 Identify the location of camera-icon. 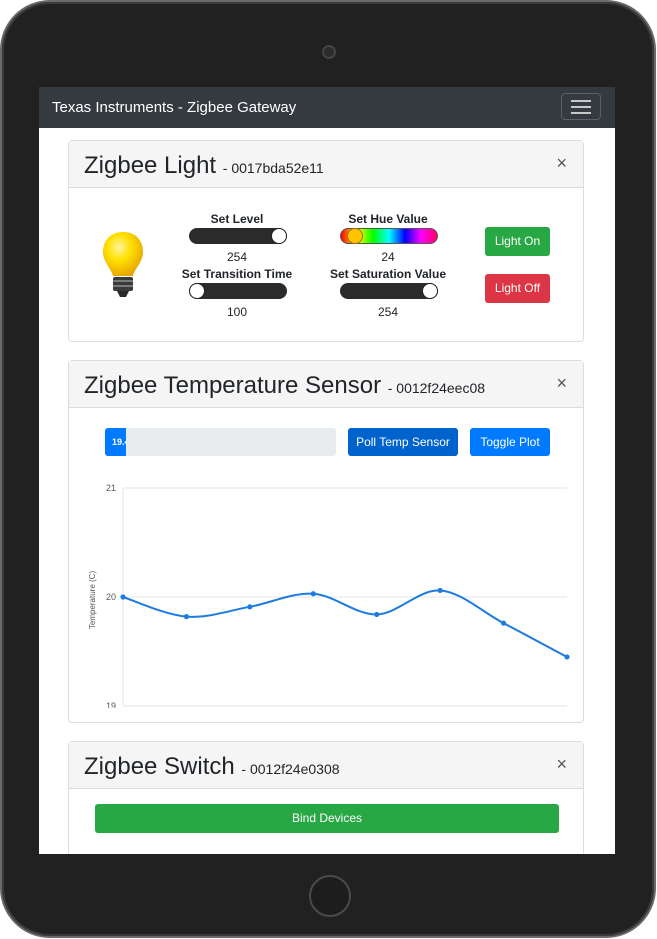
(329, 52).